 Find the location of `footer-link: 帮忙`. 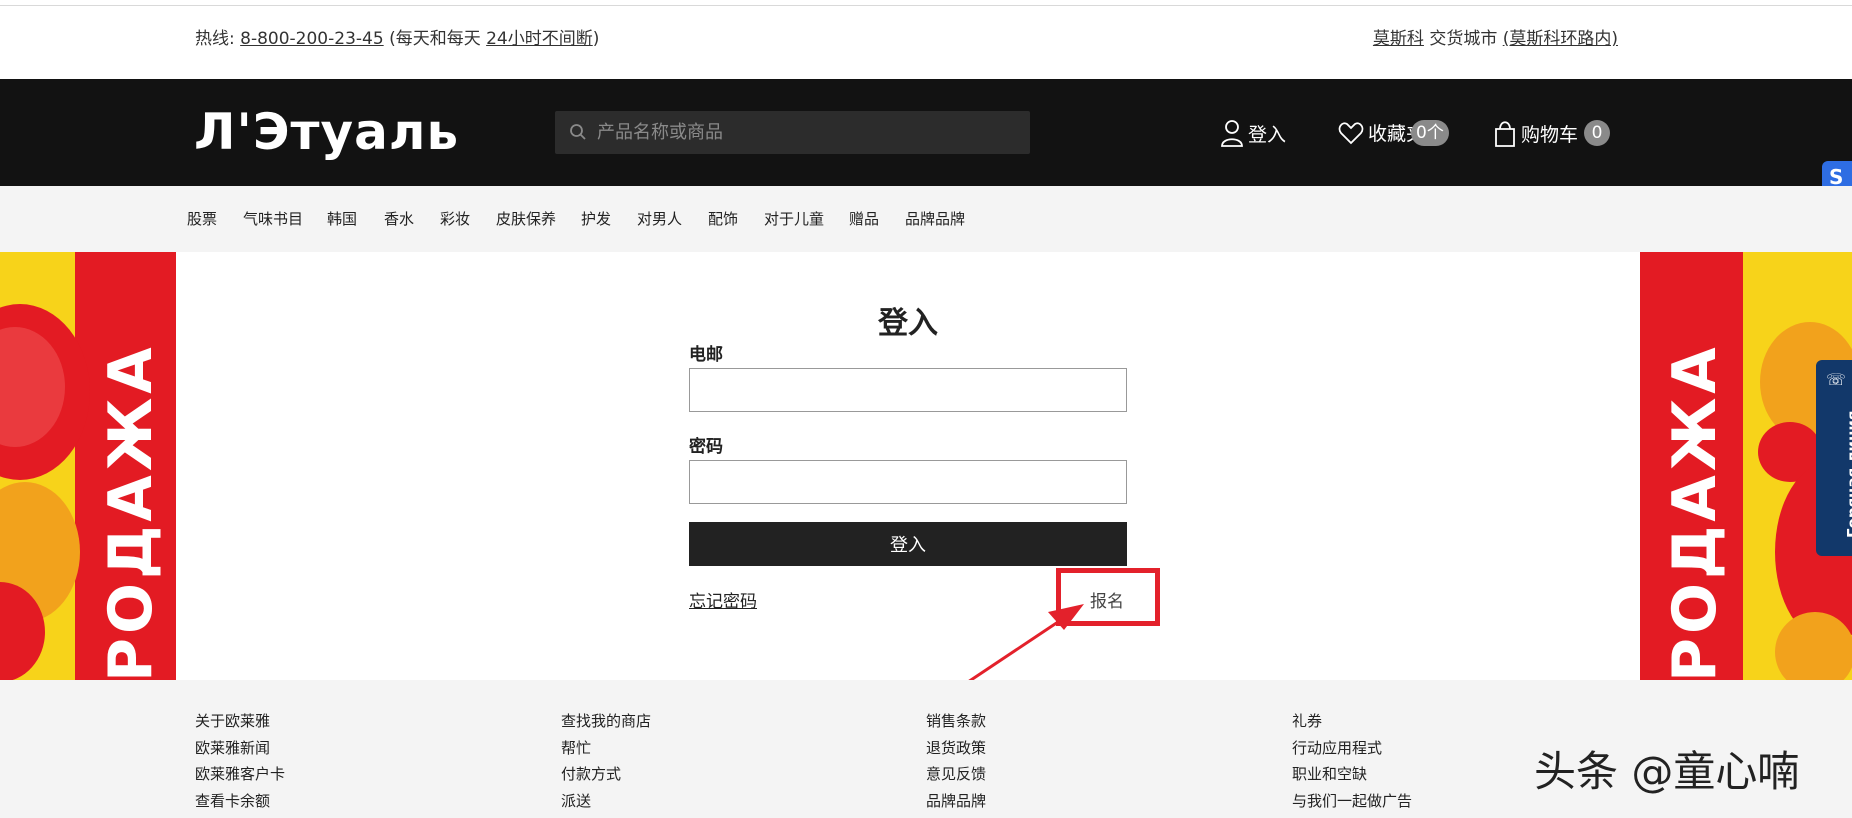

footer-link: 帮忙 is located at coordinates (606, 748).